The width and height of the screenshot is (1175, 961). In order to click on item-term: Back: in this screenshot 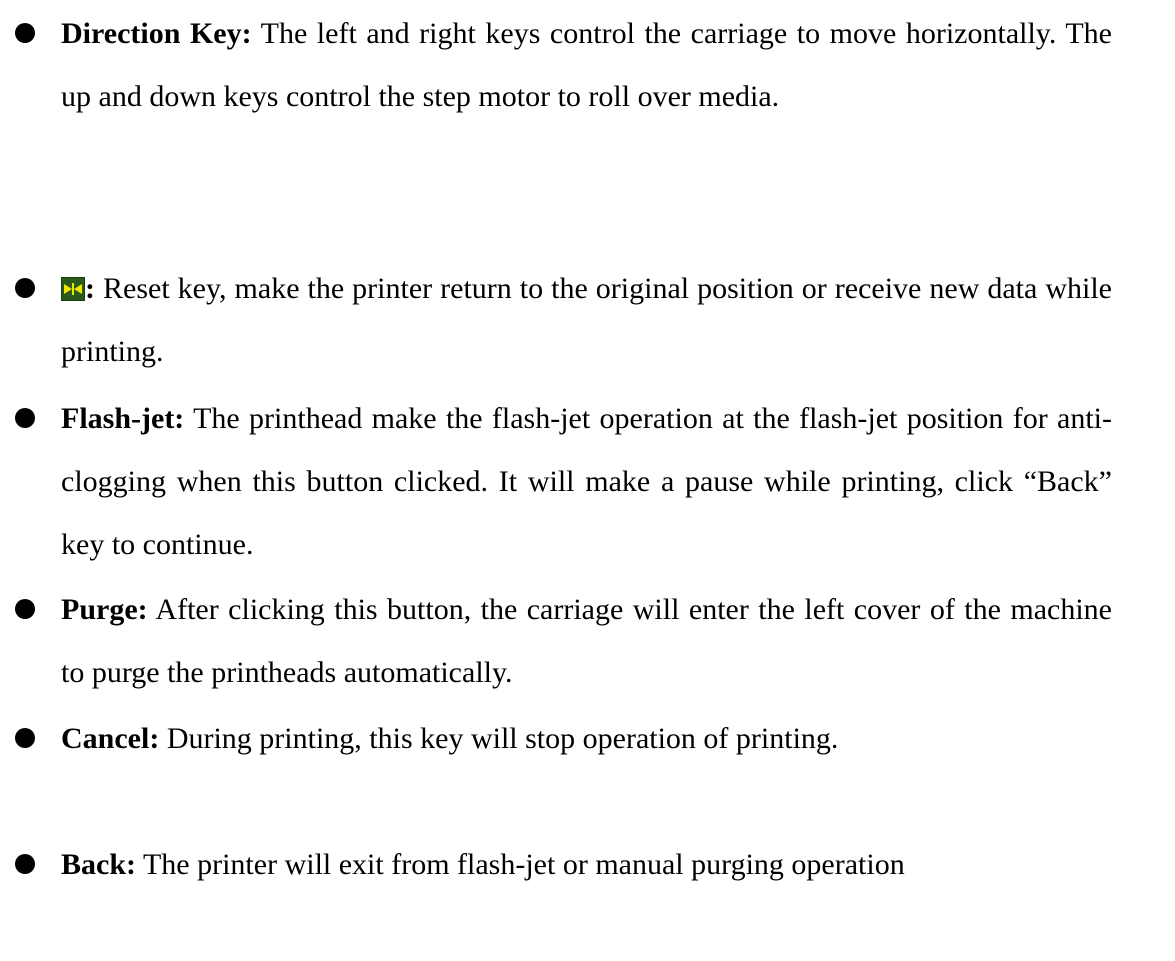, I will do `click(98, 864)`.